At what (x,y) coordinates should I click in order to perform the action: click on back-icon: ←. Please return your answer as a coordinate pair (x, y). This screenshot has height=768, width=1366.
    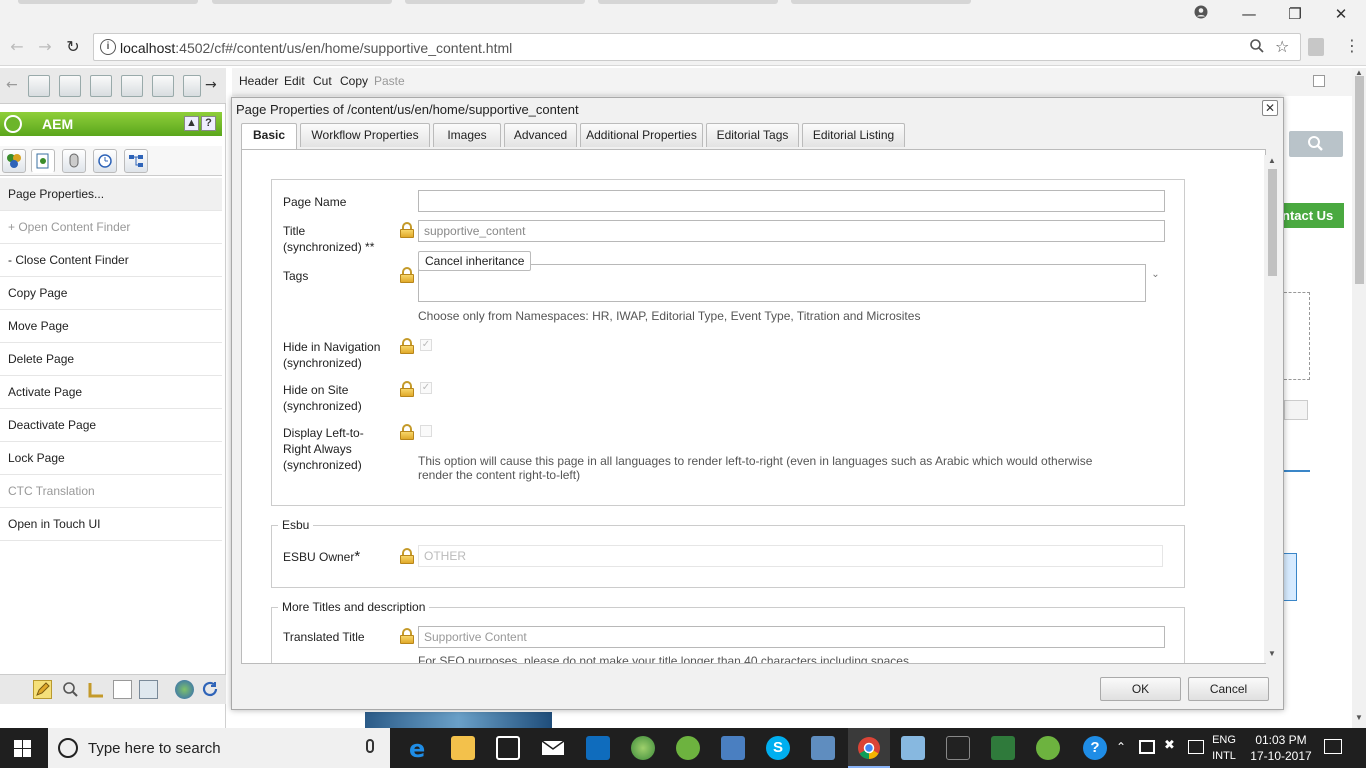
    Looking at the image, I should click on (17, 47).